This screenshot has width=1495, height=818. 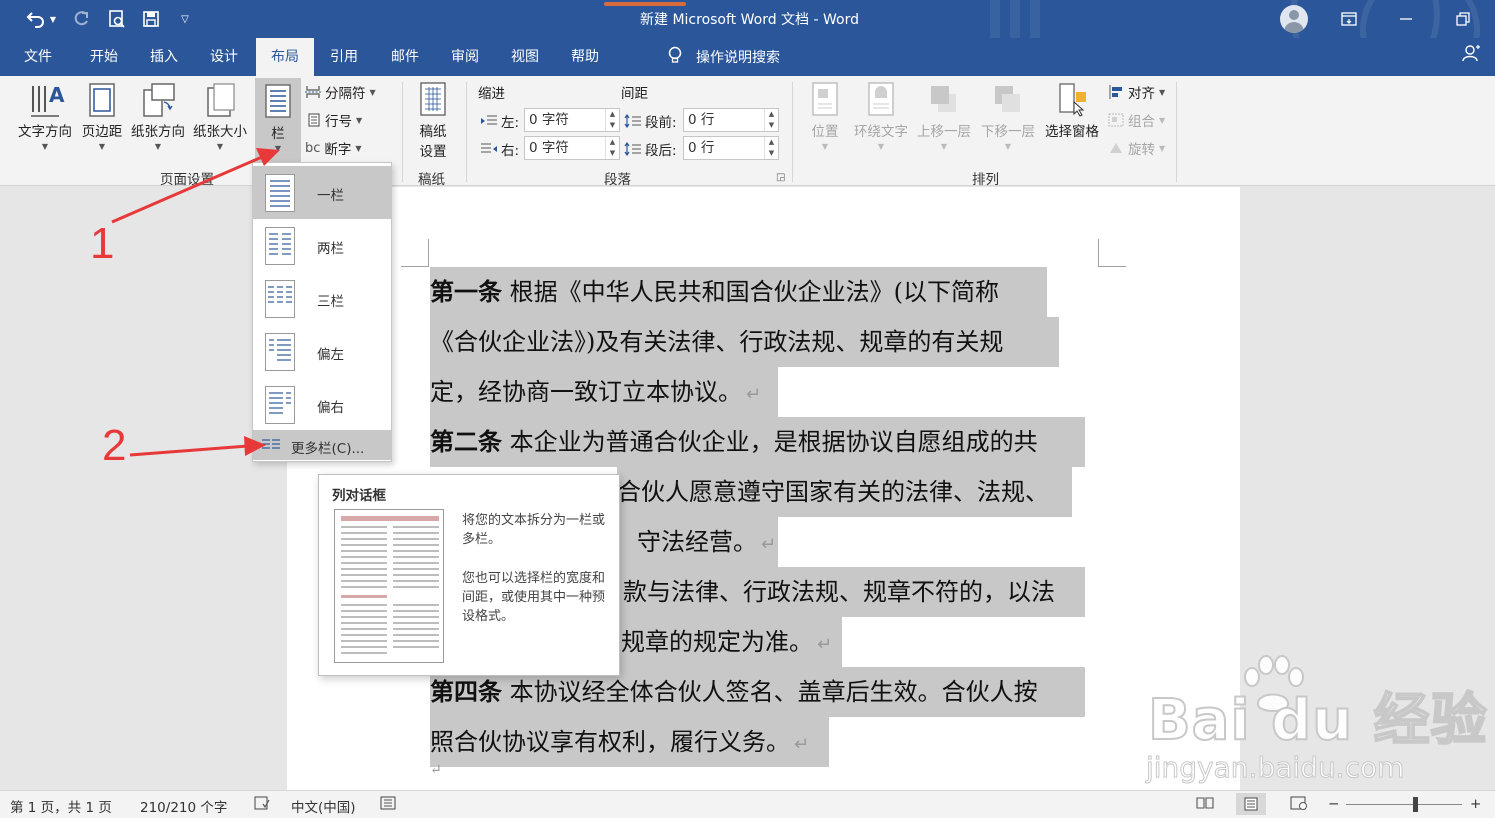 What do you see at coordinates (1116, 120) in the screenshot?
I see `group-icon` at bounding box center [1116, 120].